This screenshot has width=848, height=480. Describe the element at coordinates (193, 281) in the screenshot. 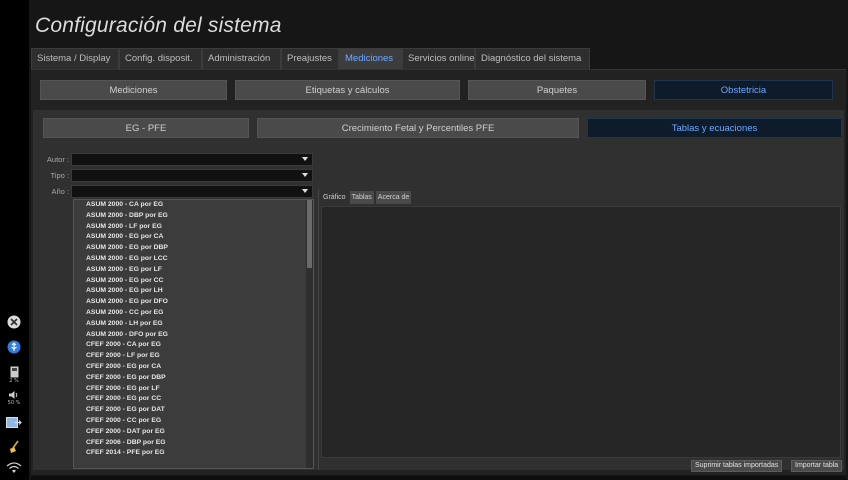

I see `list-item: ASUM 2000 - EG por CC` at that location.